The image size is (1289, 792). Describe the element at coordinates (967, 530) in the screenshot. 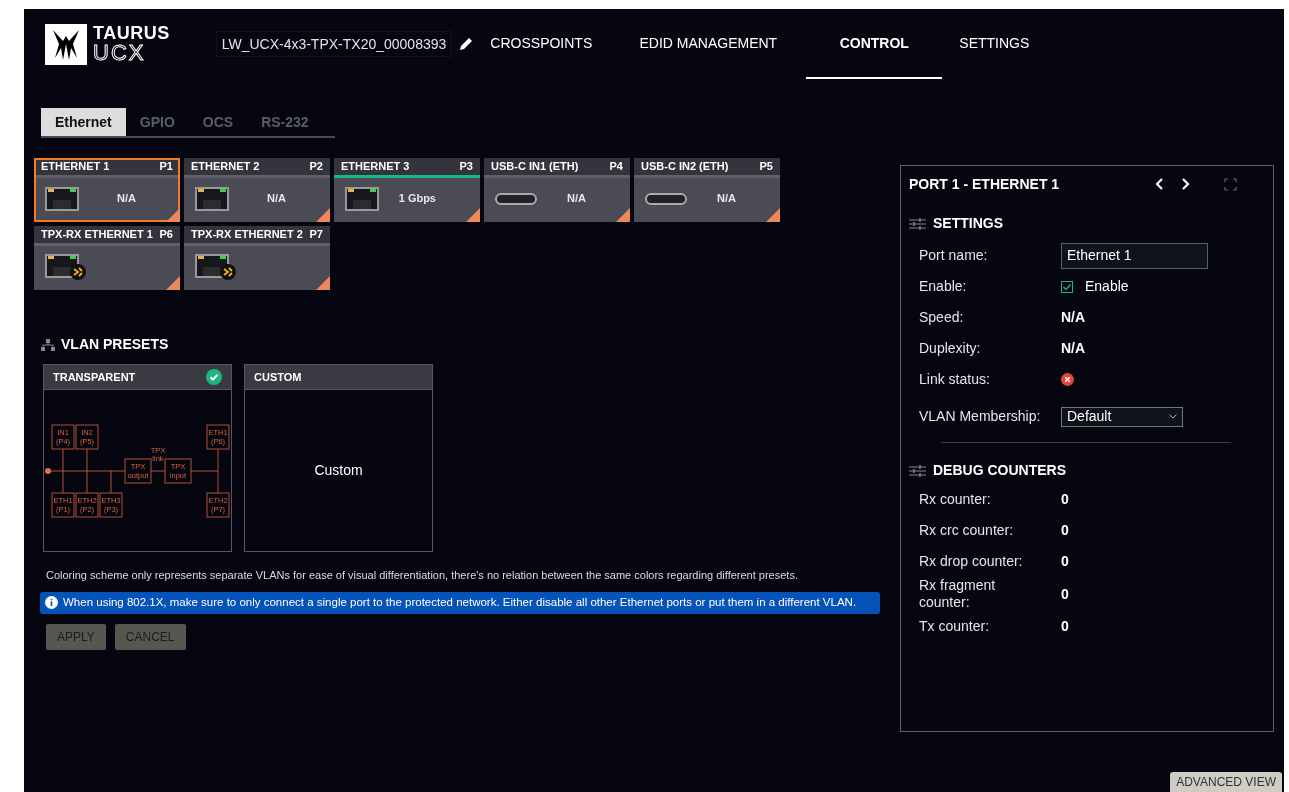

I see `counter-label: Rx crc counter:` at that location.